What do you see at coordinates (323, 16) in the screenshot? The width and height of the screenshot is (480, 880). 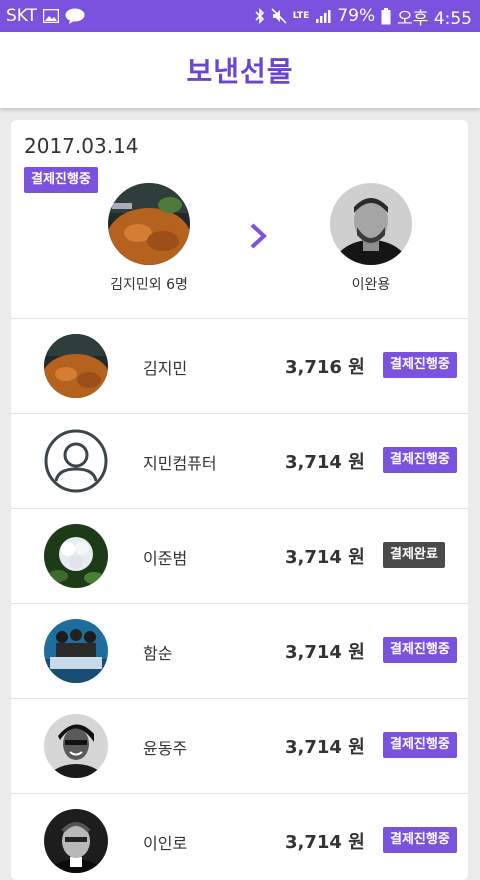 I see `signal-icon` at bounding box center [323, 16].